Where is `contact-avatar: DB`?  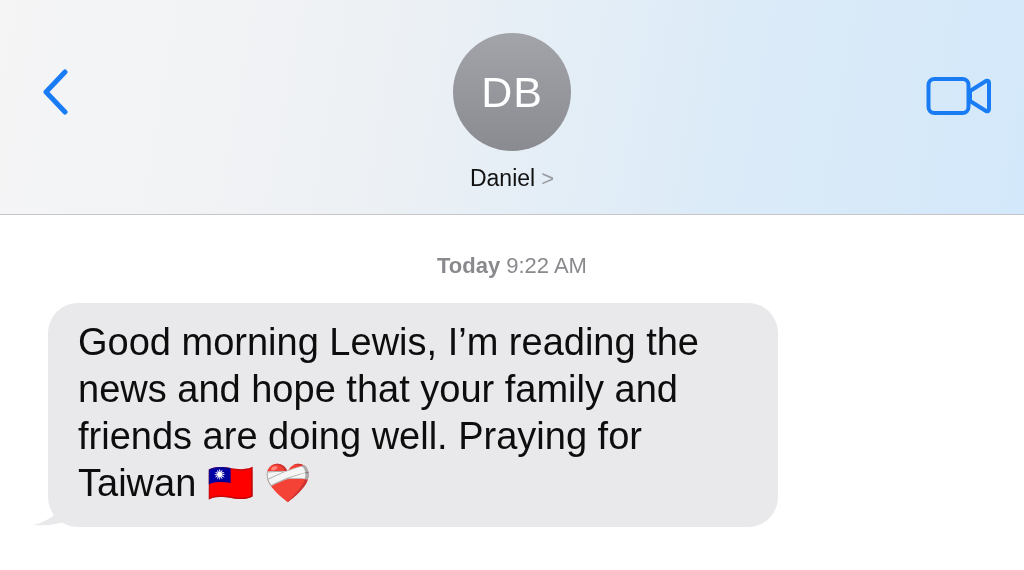 contact-avatar: DB is located at coordinates (512, 92).